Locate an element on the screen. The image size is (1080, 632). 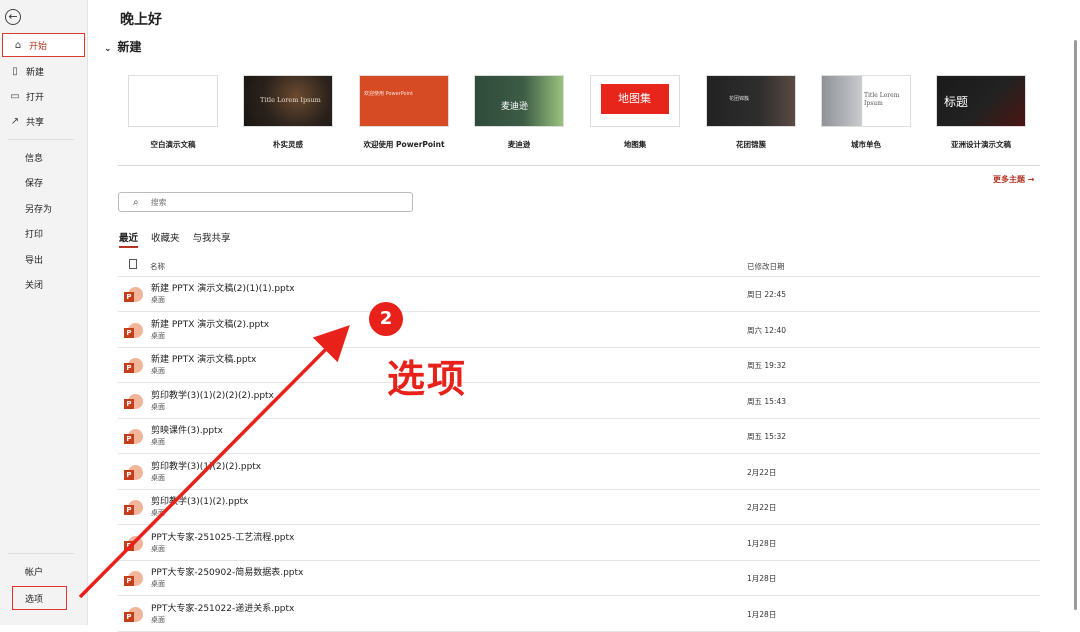
file-row: P PPT大专家-251025-工艺流程.pptx 桌面 1月28日 is located at coordinates (579, 543).